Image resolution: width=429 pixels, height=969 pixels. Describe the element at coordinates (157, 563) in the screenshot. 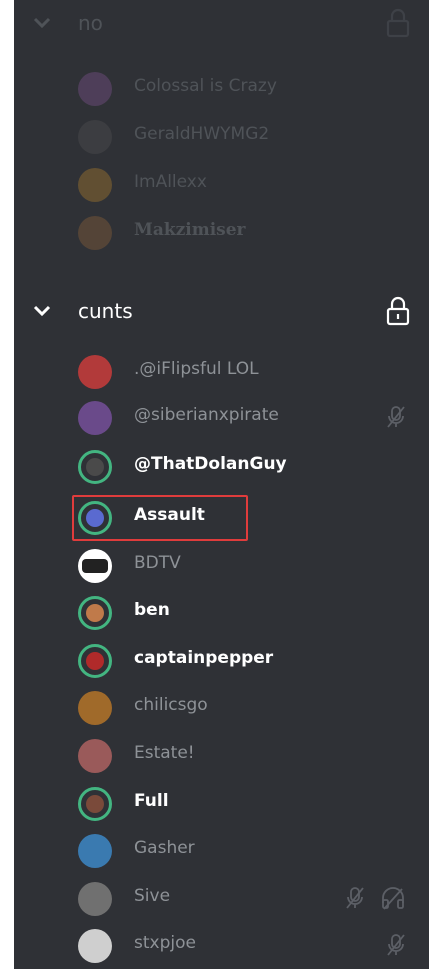

I see `member-name: BDTV` at that location.